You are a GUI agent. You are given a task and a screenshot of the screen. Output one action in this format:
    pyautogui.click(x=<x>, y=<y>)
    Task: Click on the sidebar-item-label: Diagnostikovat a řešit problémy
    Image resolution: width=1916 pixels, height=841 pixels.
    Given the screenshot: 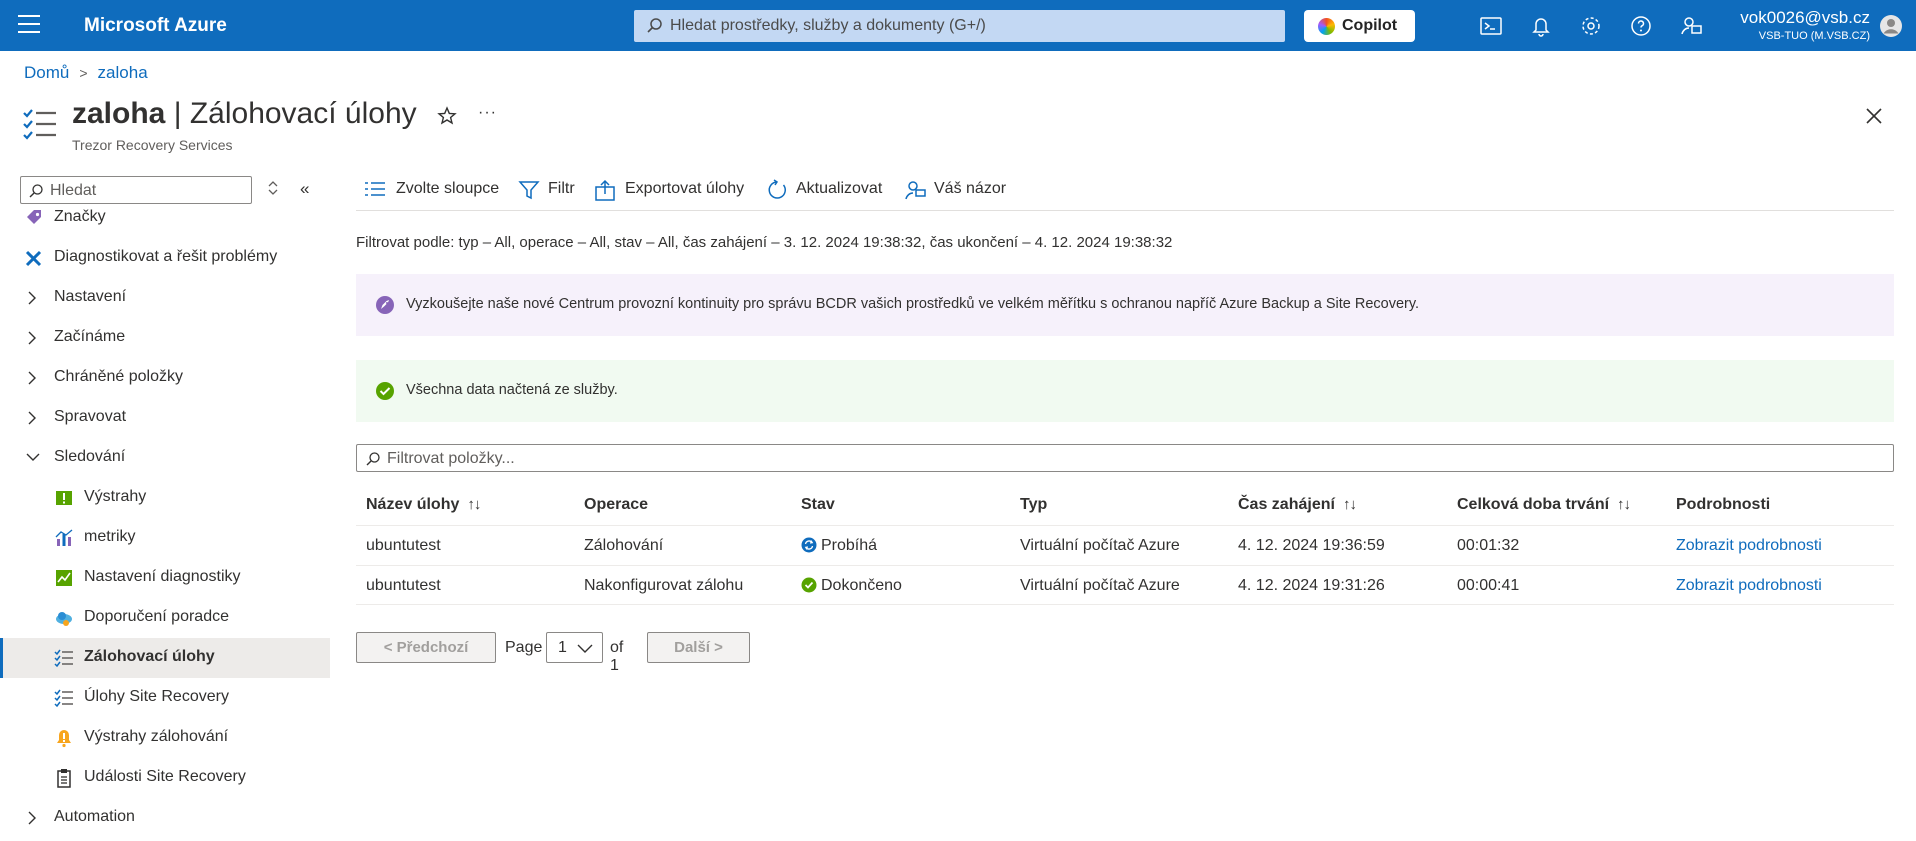 What is the action you would take?
    pyautogui.click(x=166, y=256)
    